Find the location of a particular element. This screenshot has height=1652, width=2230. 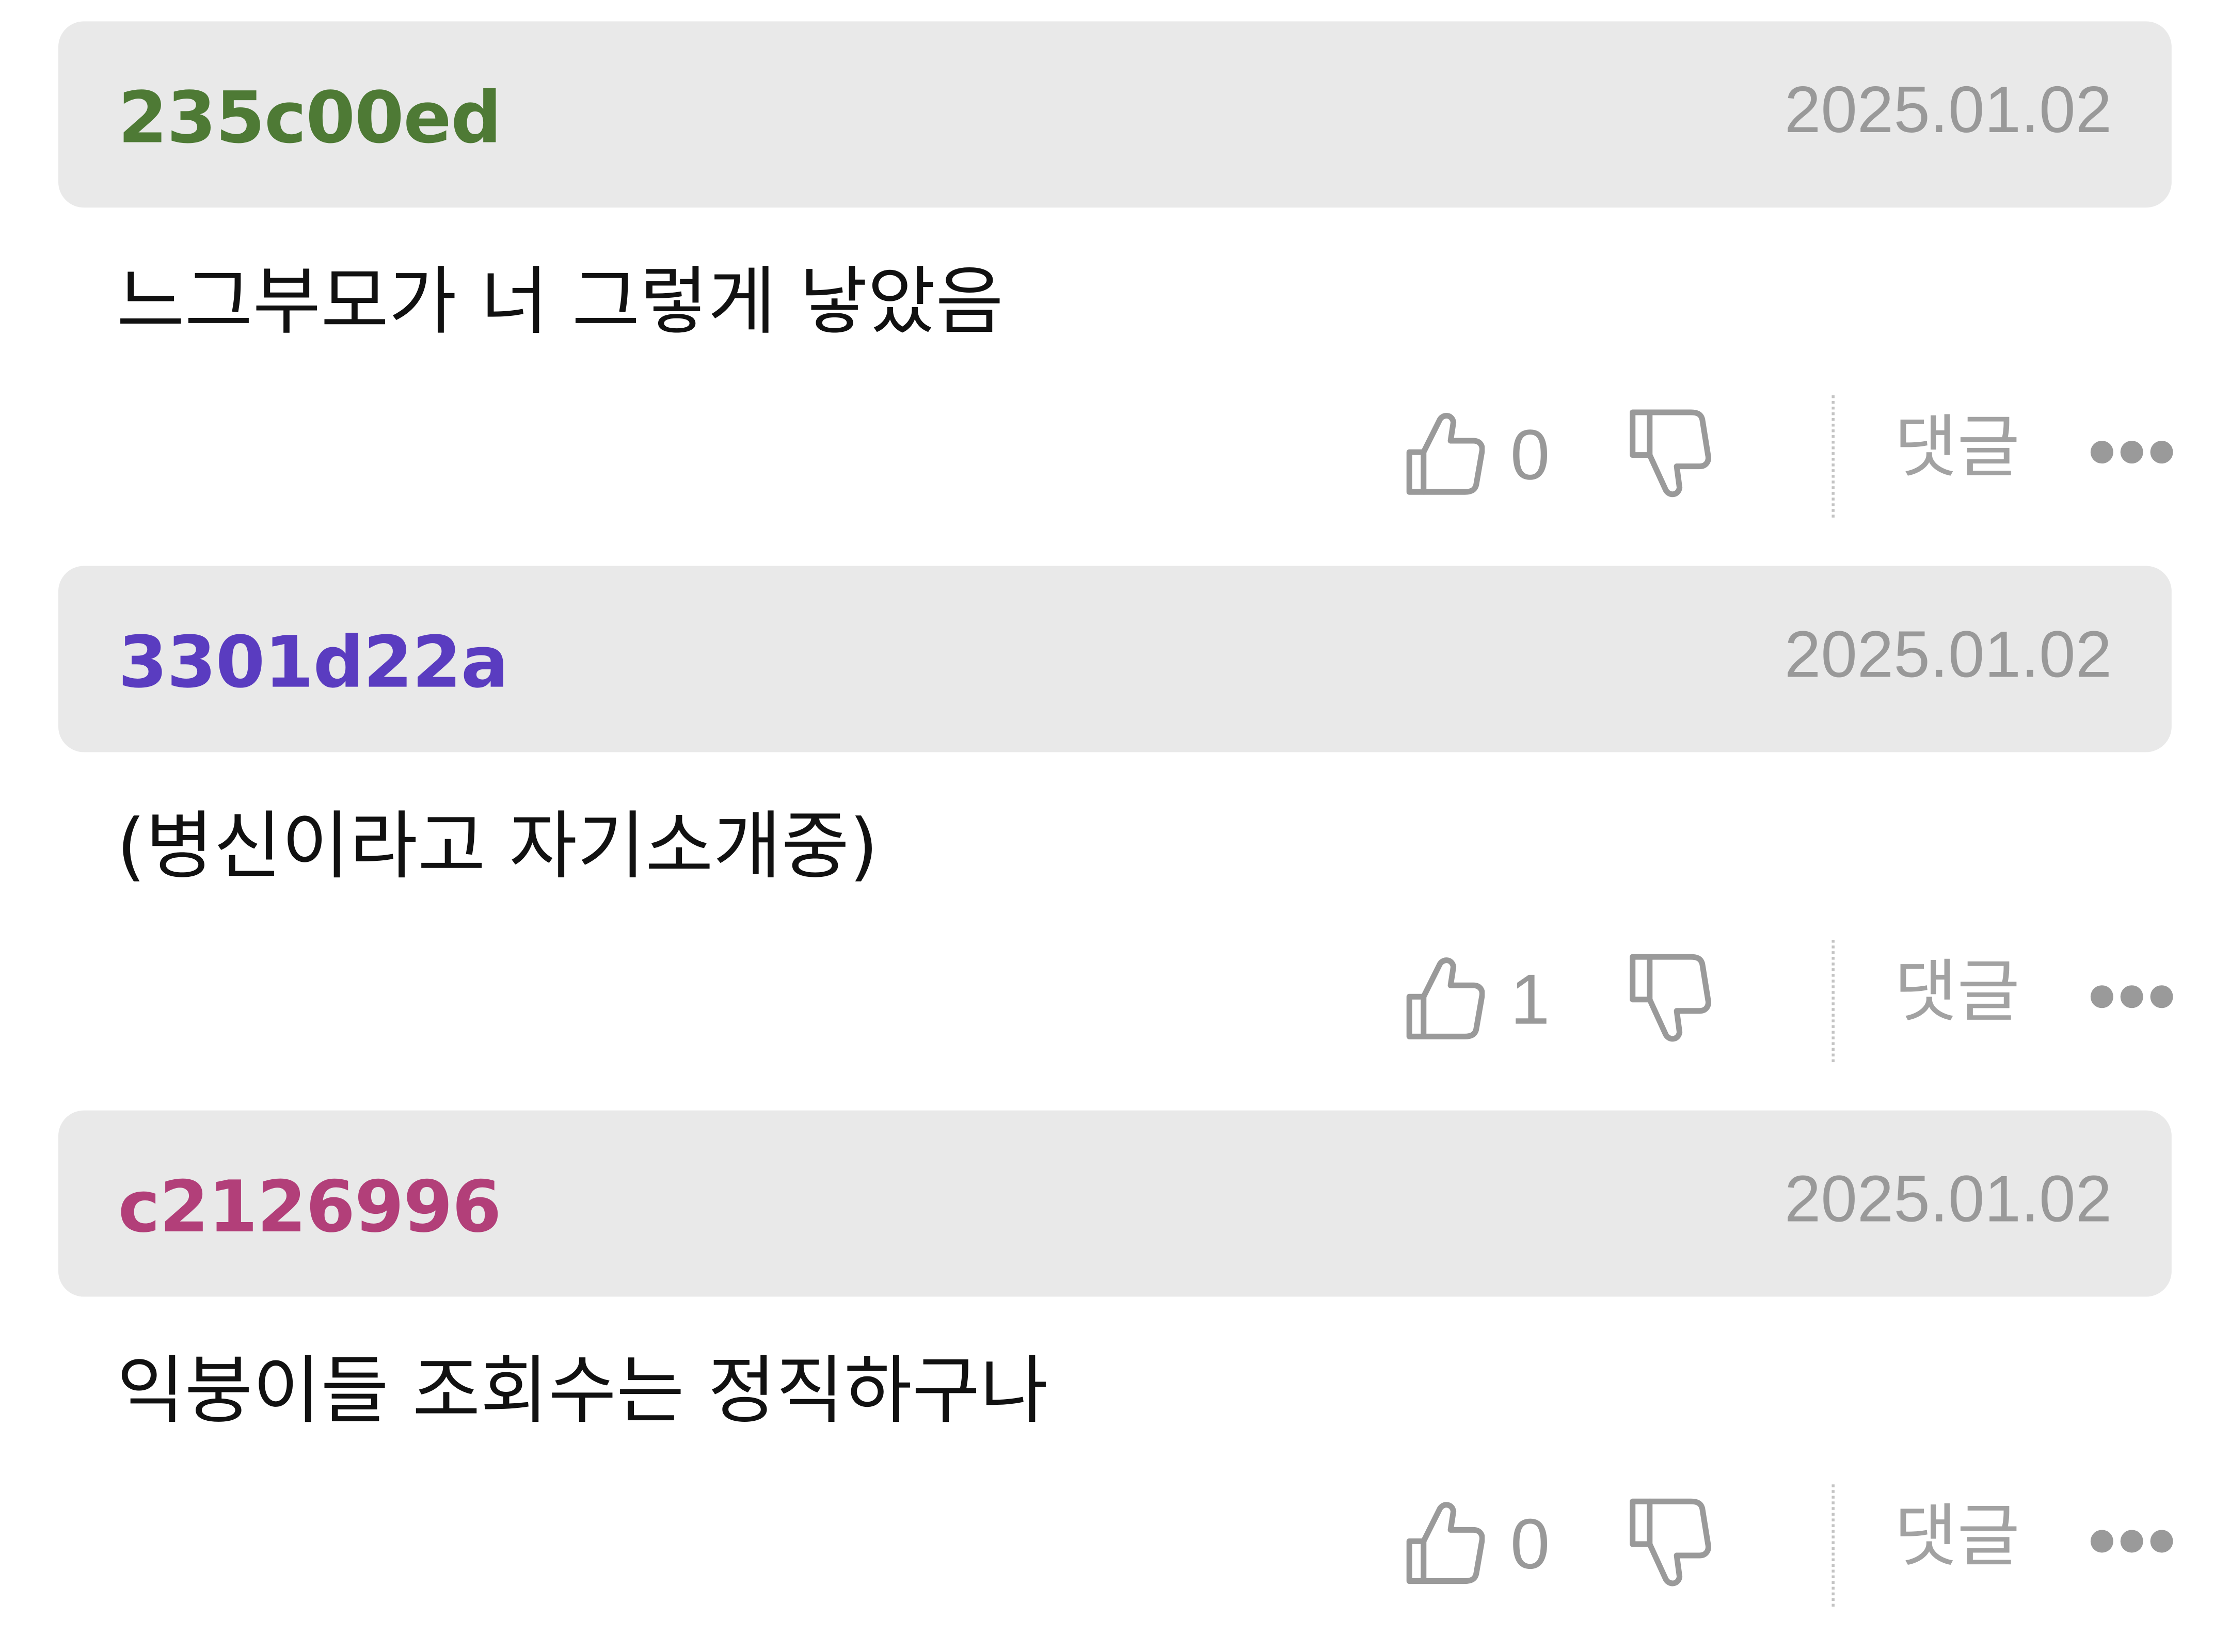

comment-actions: 1 댓글 is located at coordinates (1115, 995).